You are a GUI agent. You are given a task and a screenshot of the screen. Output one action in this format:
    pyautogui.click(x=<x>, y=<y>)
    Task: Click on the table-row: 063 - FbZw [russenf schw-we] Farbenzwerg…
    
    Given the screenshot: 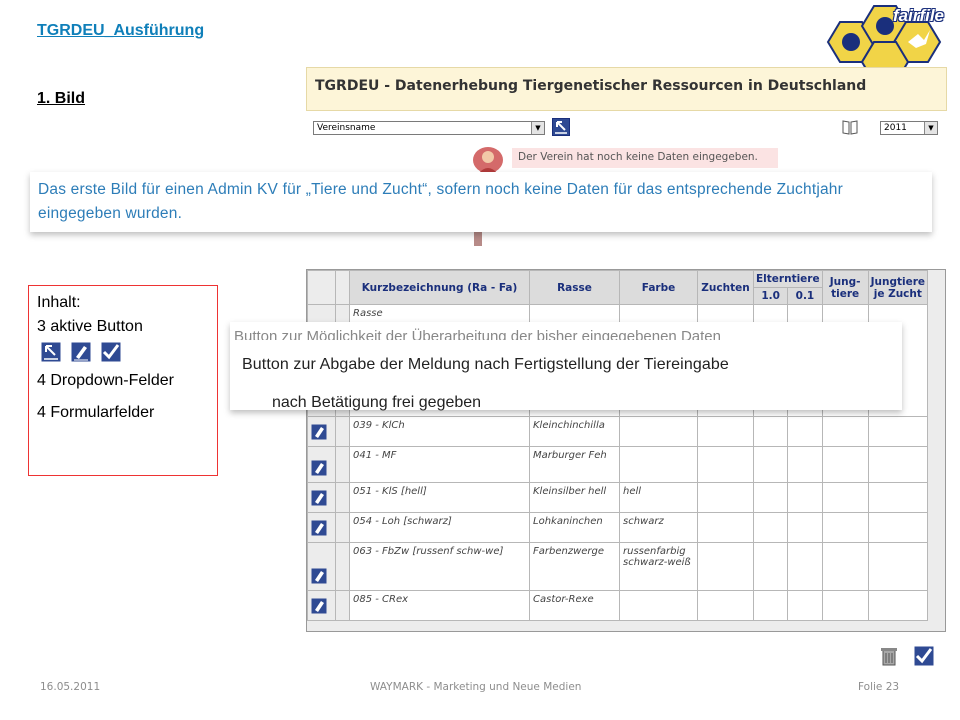 What is the action you would take?
    pyautogui.click(x=618, y=566)
    